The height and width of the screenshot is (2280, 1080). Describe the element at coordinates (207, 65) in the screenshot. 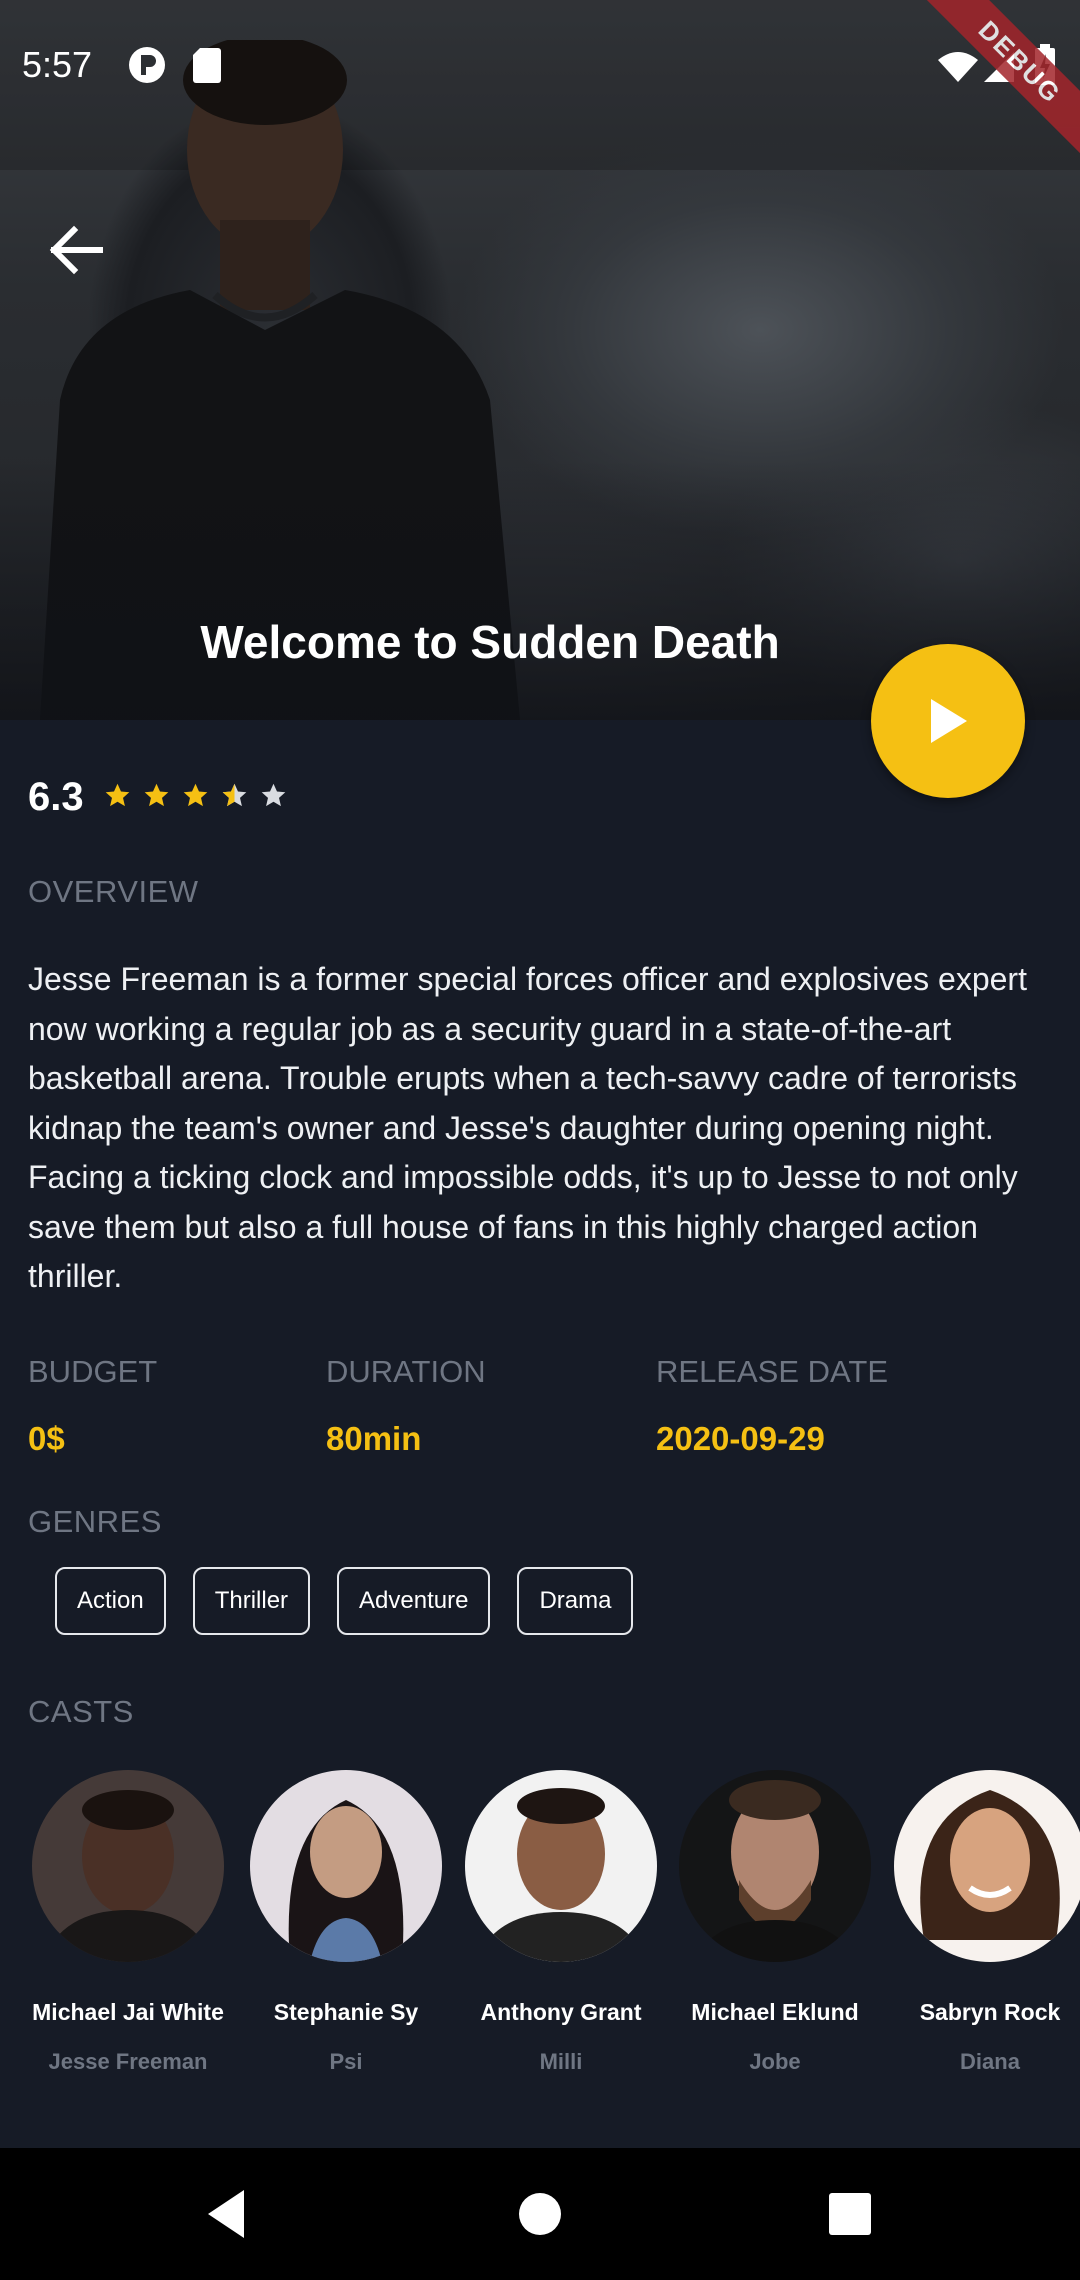

I see `sd-card-icon` at that location.